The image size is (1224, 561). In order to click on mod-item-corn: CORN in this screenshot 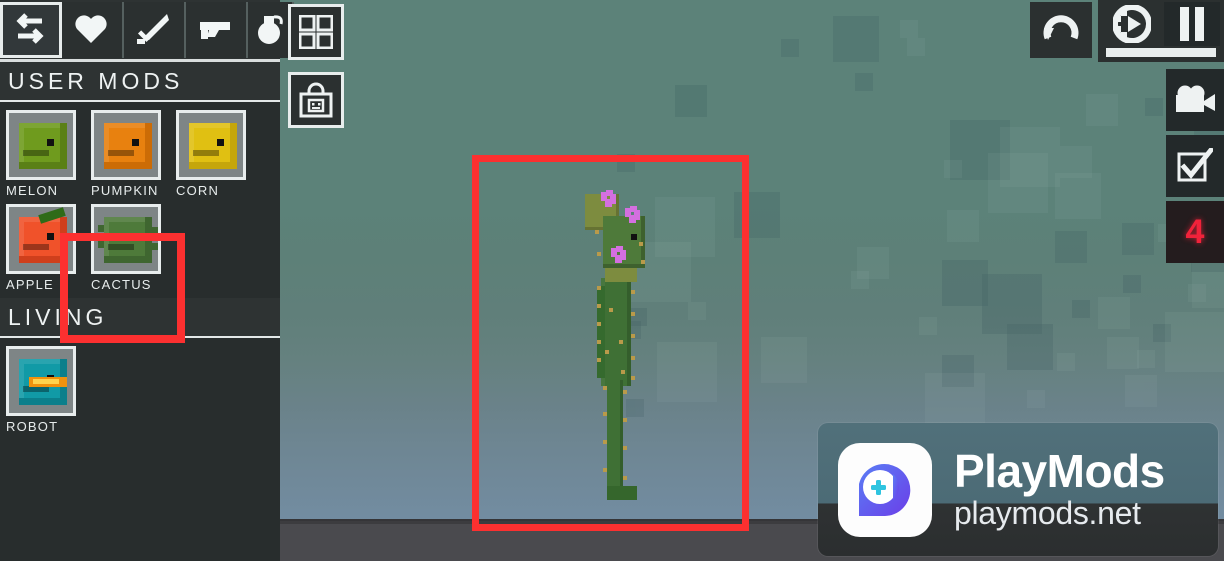, I will do `click(218, 154)`.